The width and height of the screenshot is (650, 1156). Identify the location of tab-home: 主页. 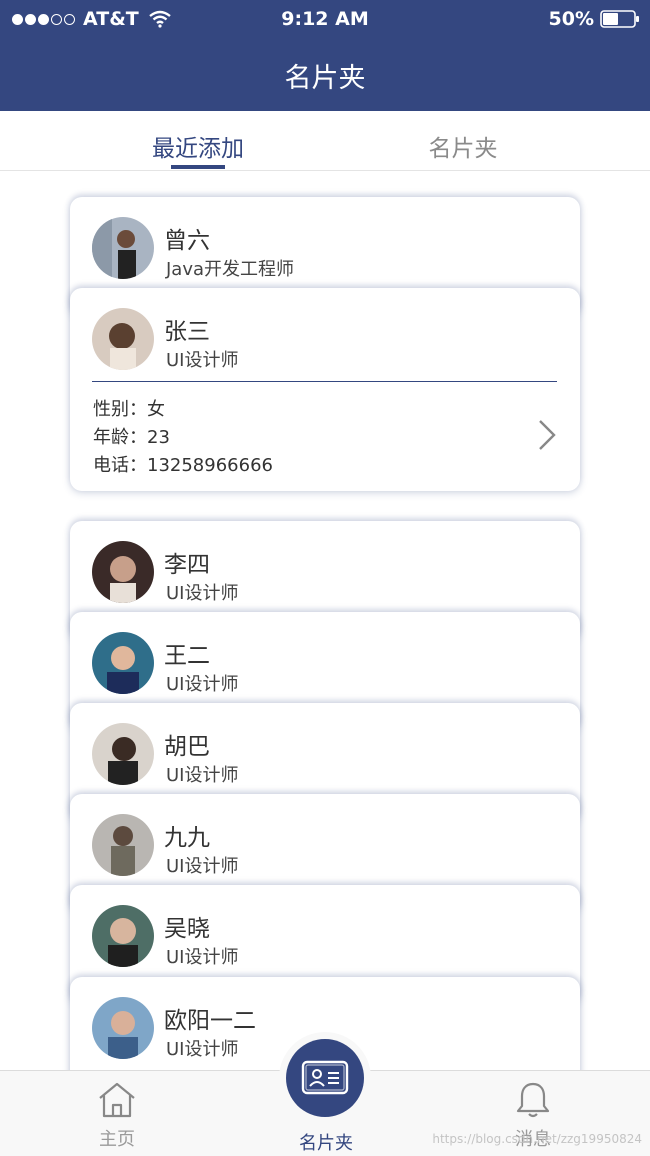
(117, 1116).